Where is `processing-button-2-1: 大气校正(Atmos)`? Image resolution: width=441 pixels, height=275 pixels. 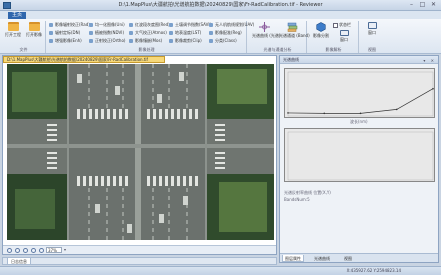 processing-button-2-1: 大气校正(Atmos) is located at coordinates (148, 33).